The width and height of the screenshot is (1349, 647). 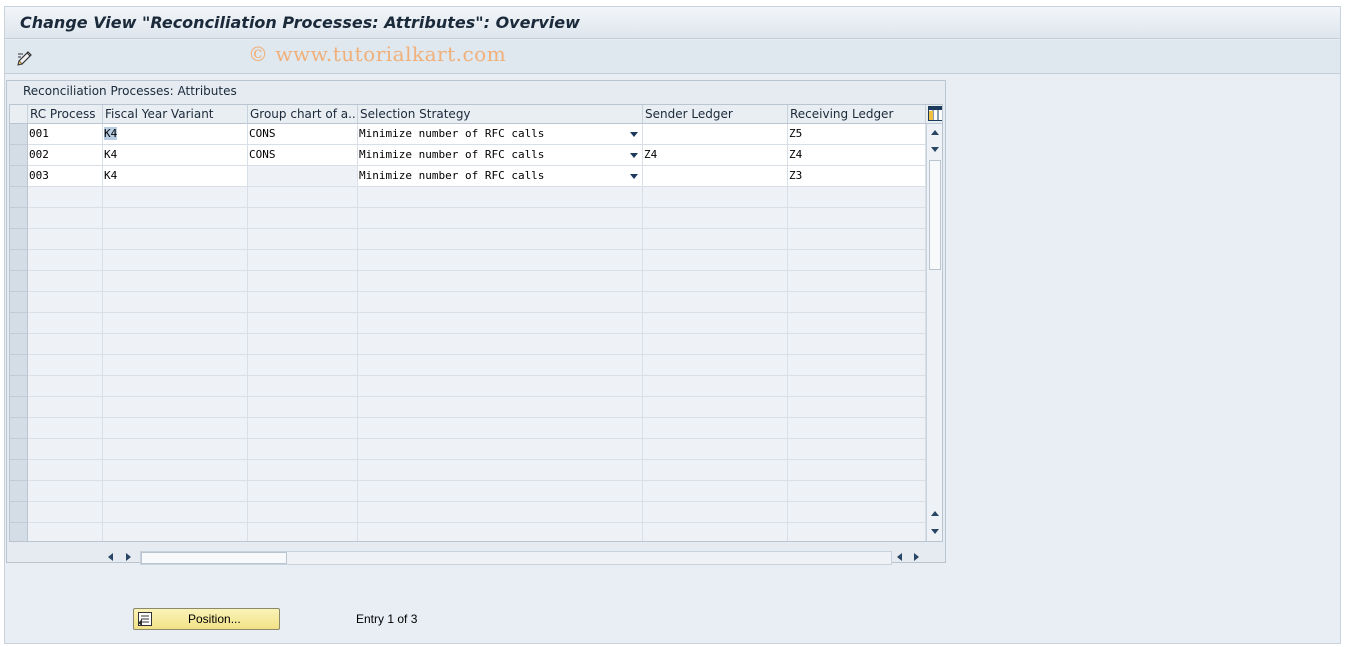 I want to click on column-header-receiving-ledger: Receiving Ledger, so click(x=857, y=114).